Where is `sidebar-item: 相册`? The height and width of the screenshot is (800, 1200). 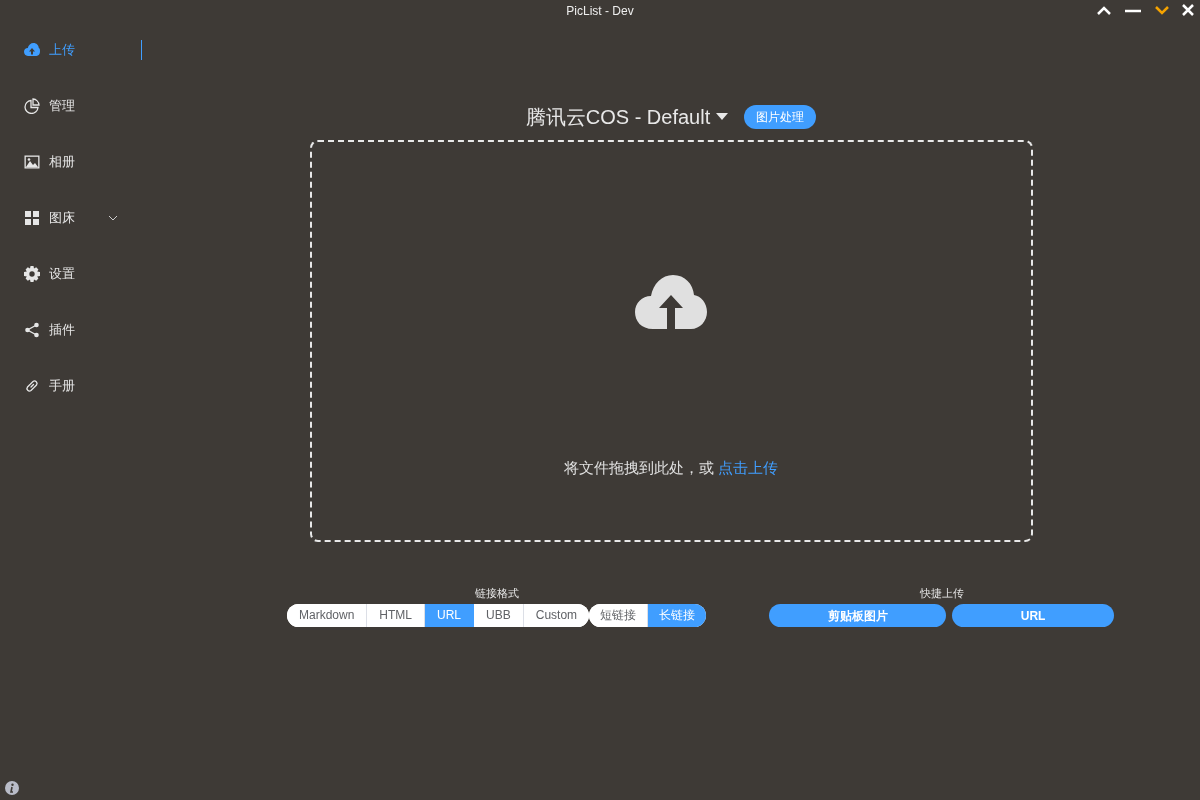
sidebar-item: 相册 is located at coordinates (71, 162).